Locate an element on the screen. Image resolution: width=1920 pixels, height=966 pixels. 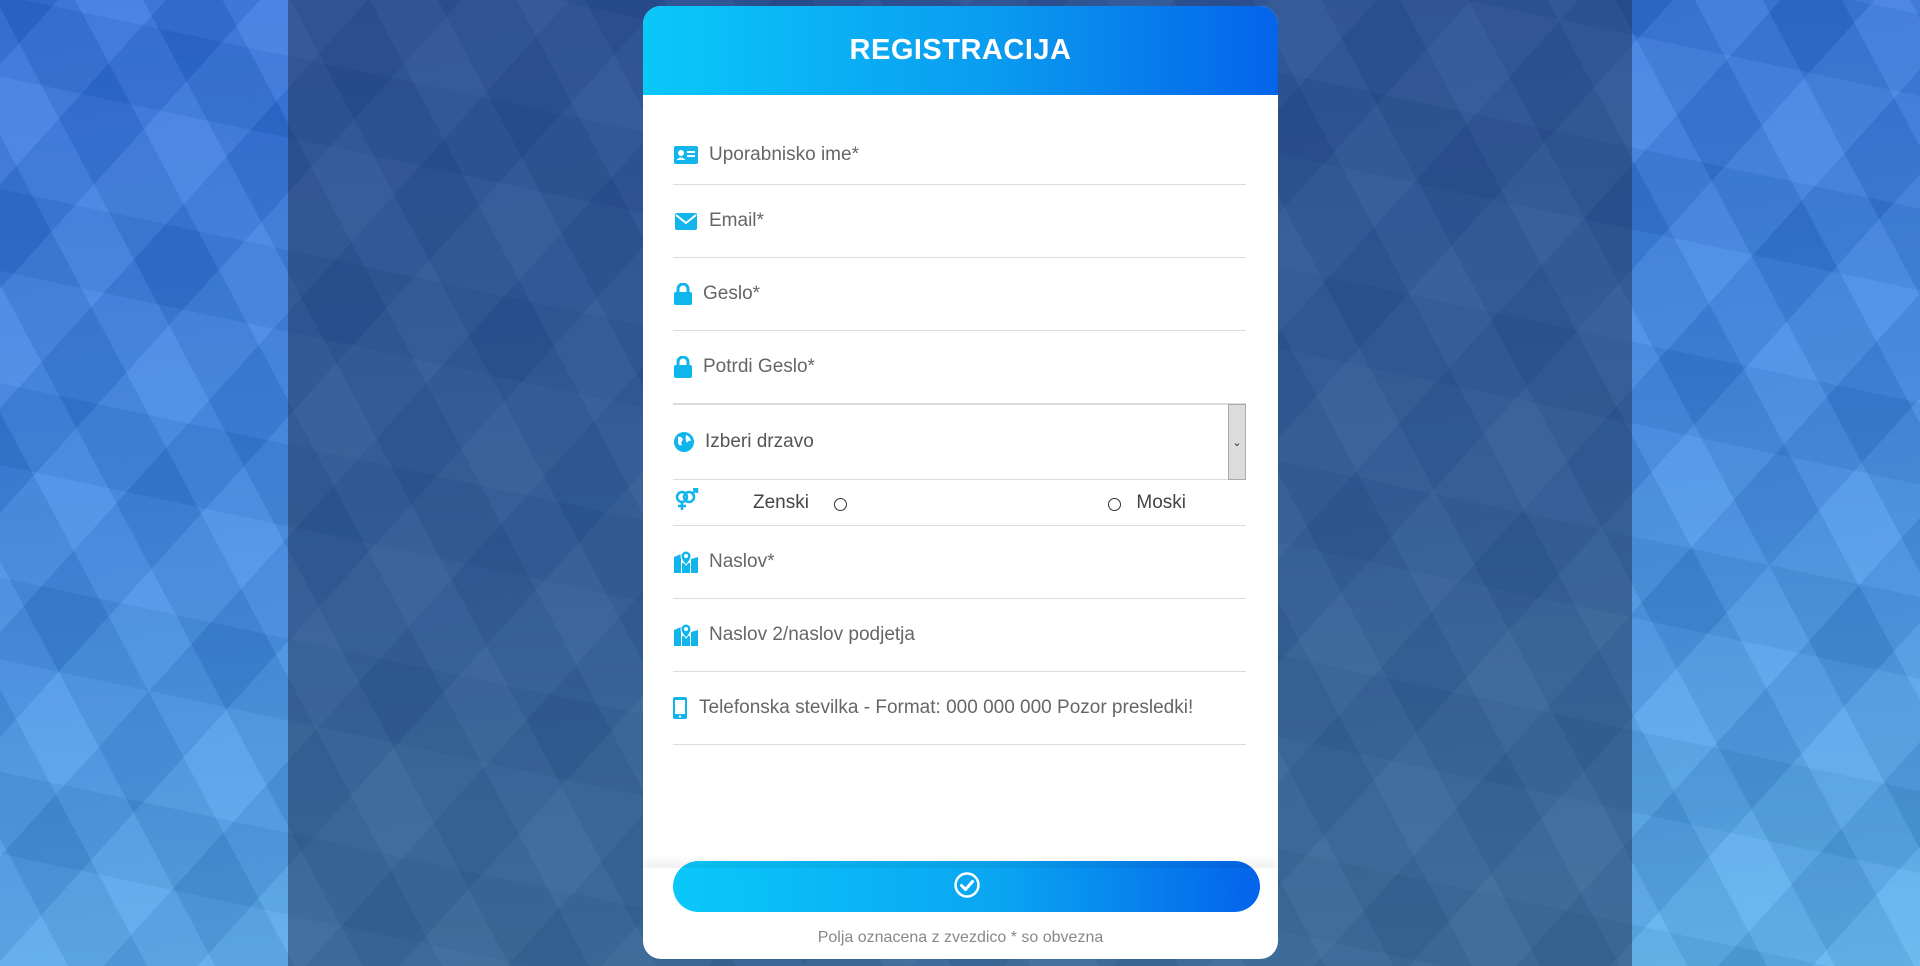
country-select: Izberi drzavo ⌄ is located at coordinates (959, 442).